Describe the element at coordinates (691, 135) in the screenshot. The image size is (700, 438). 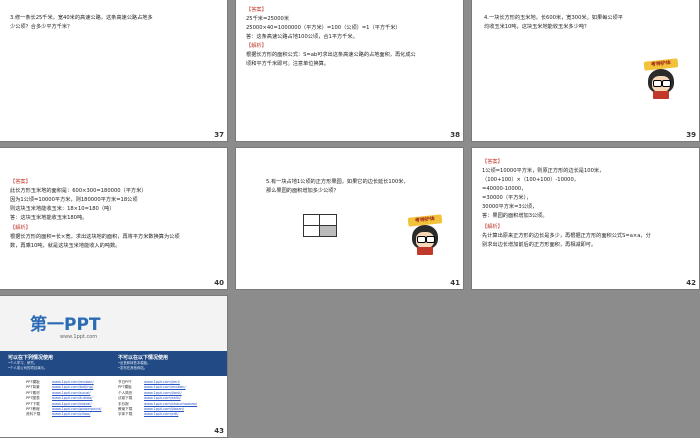
I see `slide-number: 39` at that location.